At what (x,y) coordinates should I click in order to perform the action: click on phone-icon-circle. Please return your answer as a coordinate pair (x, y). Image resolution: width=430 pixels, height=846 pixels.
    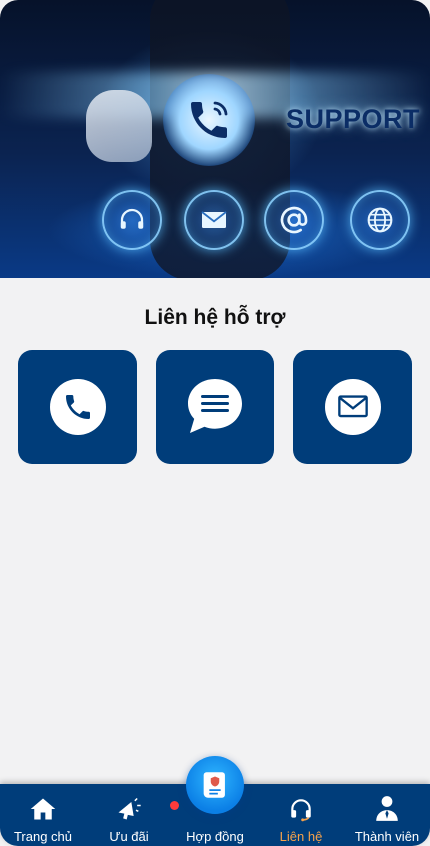
    Looking at the image, I should click on (77, 407).